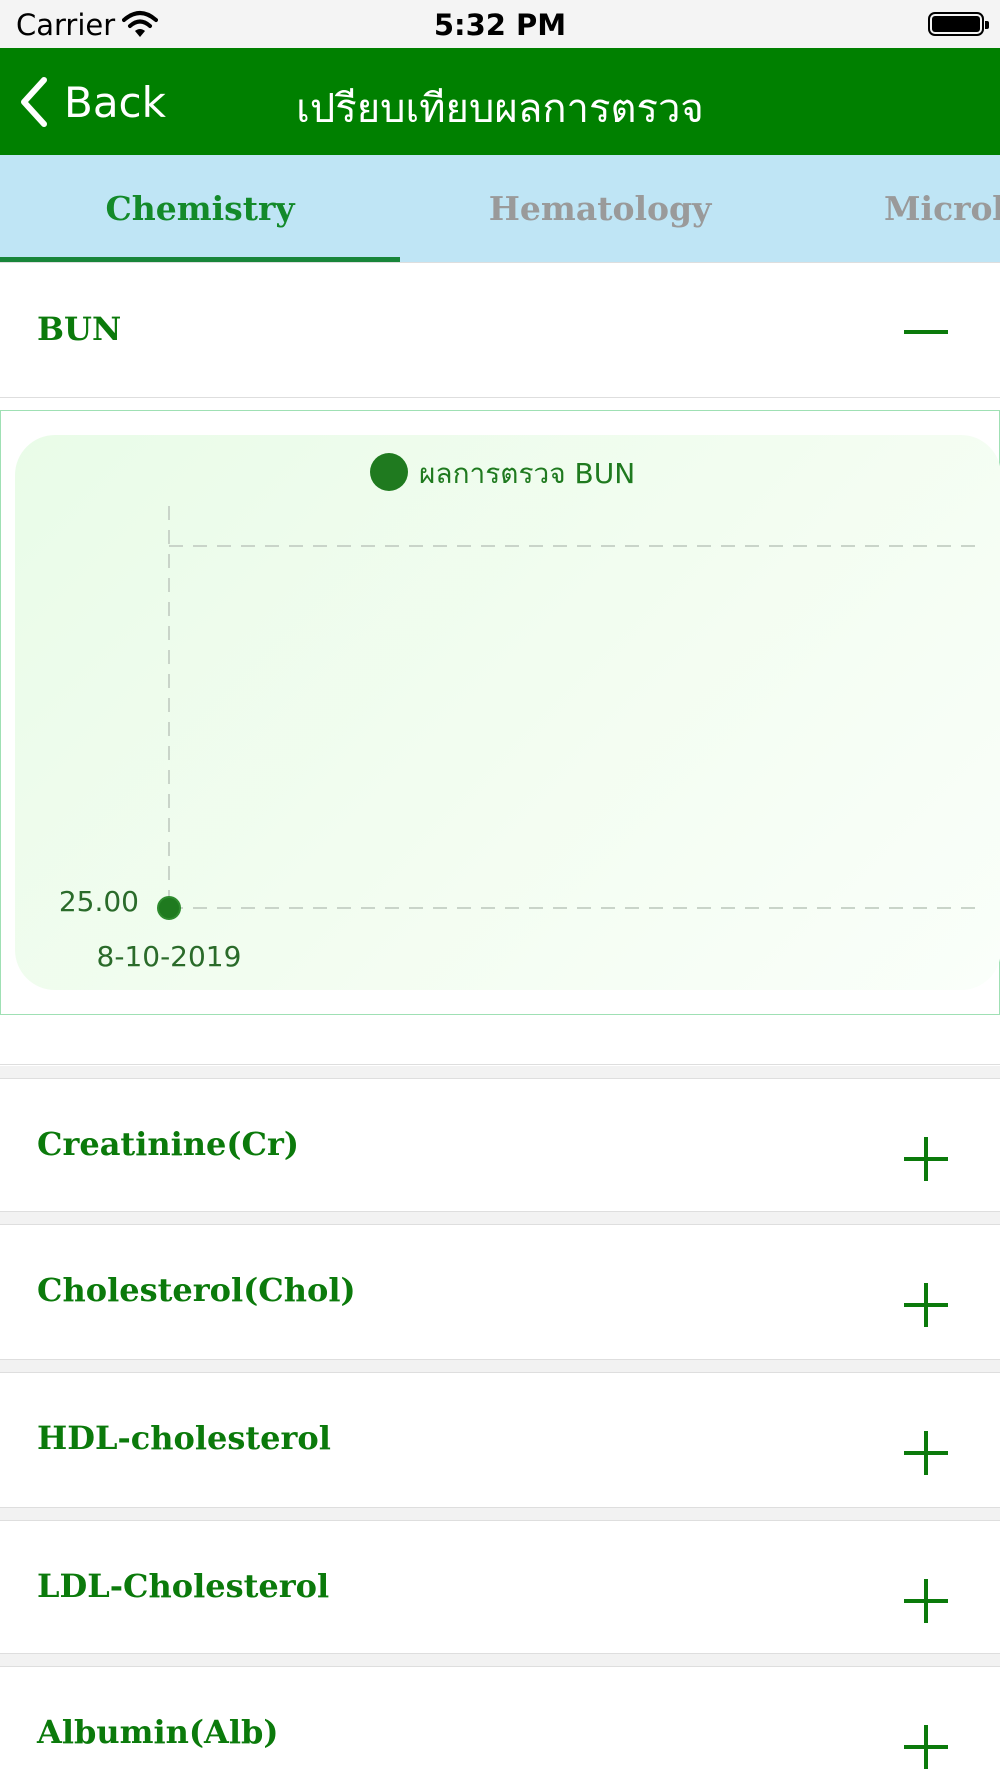  Describe the element at coordinates (183, 1586) in the screenshot. I see `section-title-ldl: LDL-Cholesterol` at that location.